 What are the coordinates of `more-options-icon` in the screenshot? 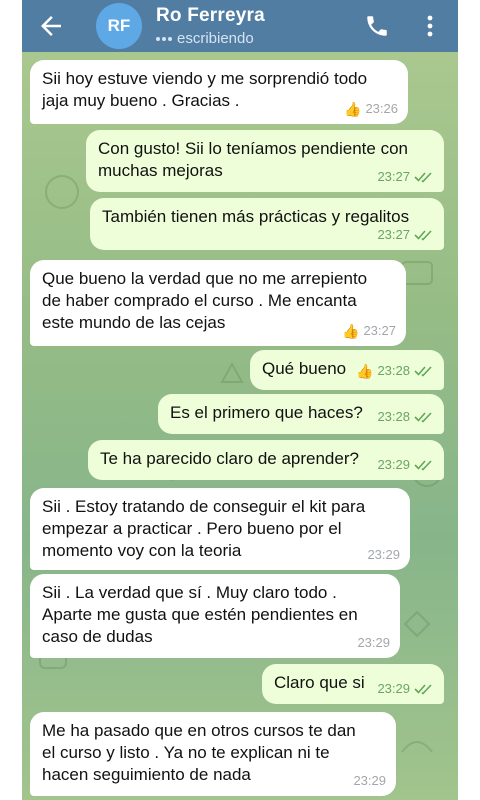 It's located at (430, 26).